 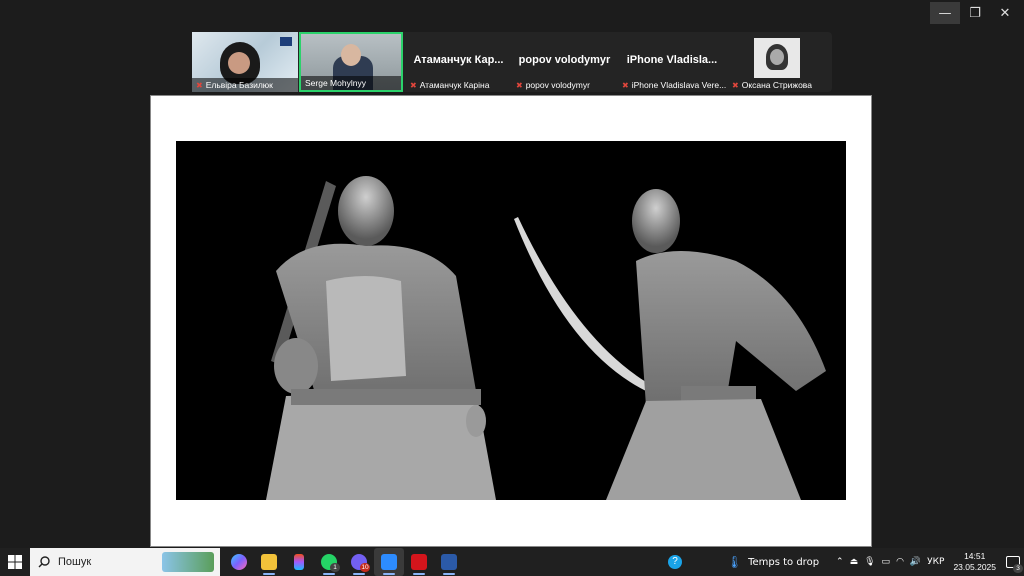 I want to click on notification-count: 3, so click(x=1018, y=568).